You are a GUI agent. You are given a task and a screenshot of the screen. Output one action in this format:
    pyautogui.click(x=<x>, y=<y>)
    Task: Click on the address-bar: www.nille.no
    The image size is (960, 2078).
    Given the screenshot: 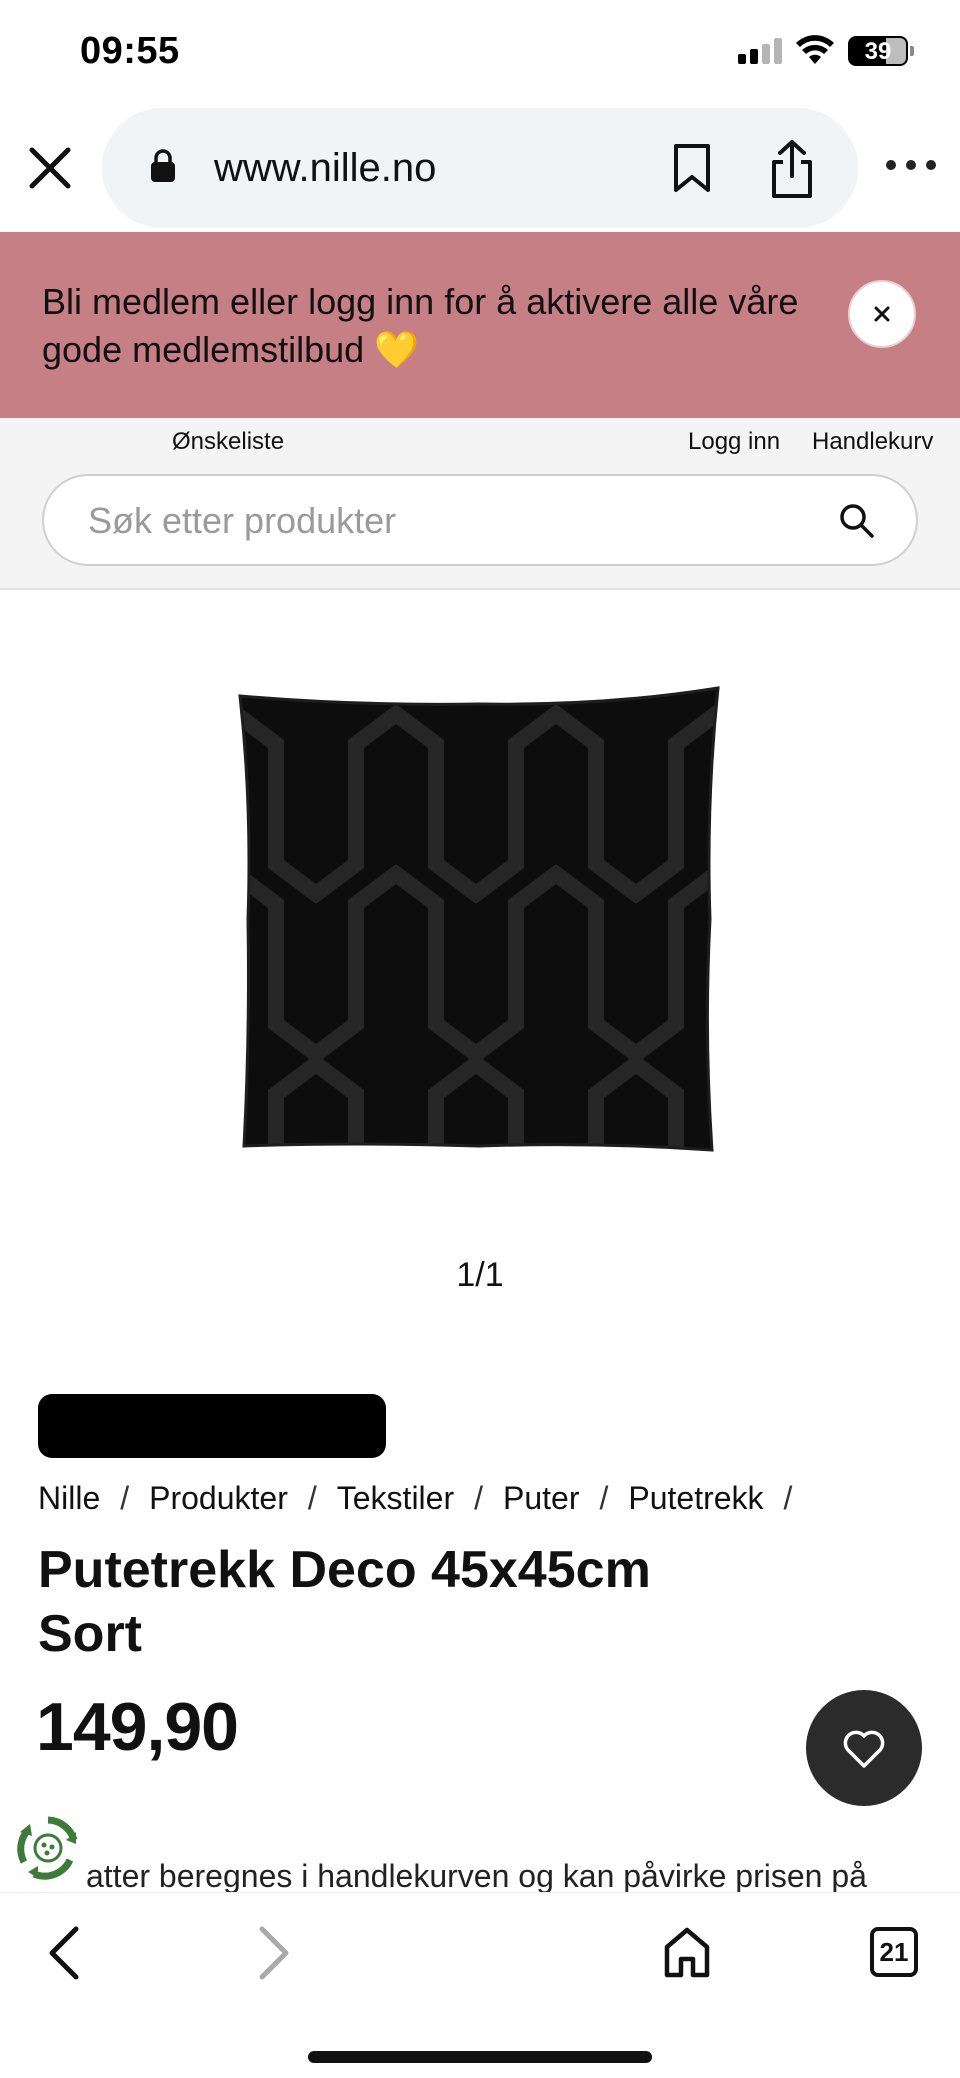 What is the action you would take?
    pyautogui.click(x=480, y=168)
    